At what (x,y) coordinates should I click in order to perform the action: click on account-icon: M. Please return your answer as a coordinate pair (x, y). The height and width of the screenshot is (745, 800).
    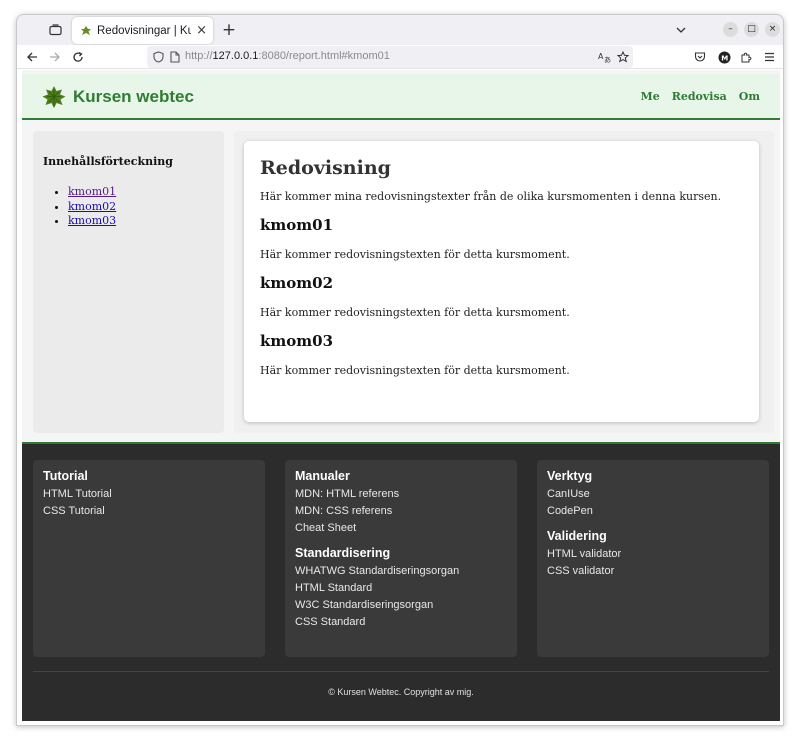
    Looking at the image, I should click on (724, 57).